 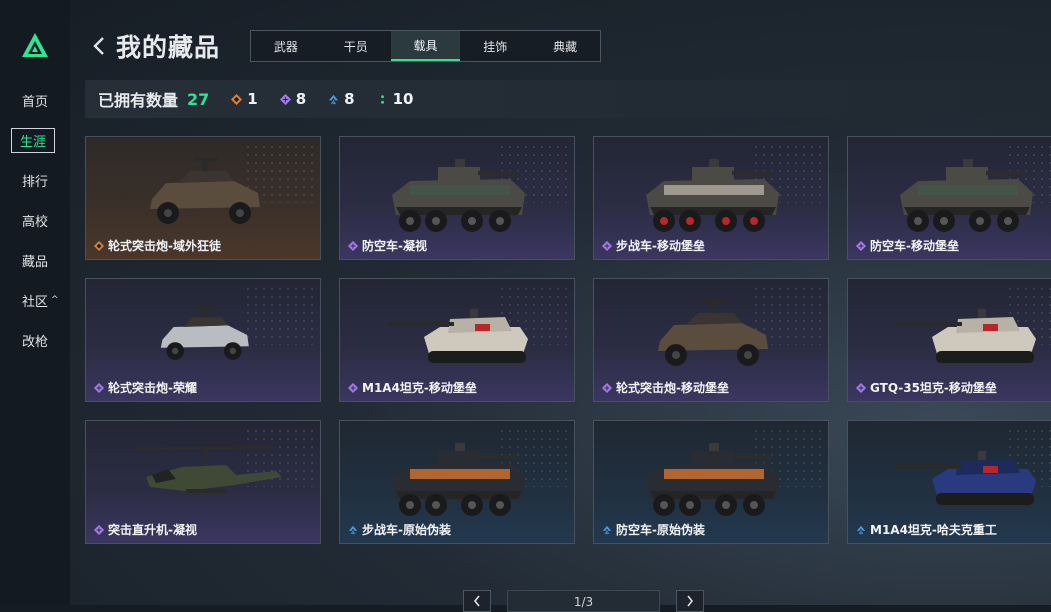 What do you see at coordinates (252, 99) in the screenshot?
I see `rarity-count-value: 1` at bounding box center [252, 99].